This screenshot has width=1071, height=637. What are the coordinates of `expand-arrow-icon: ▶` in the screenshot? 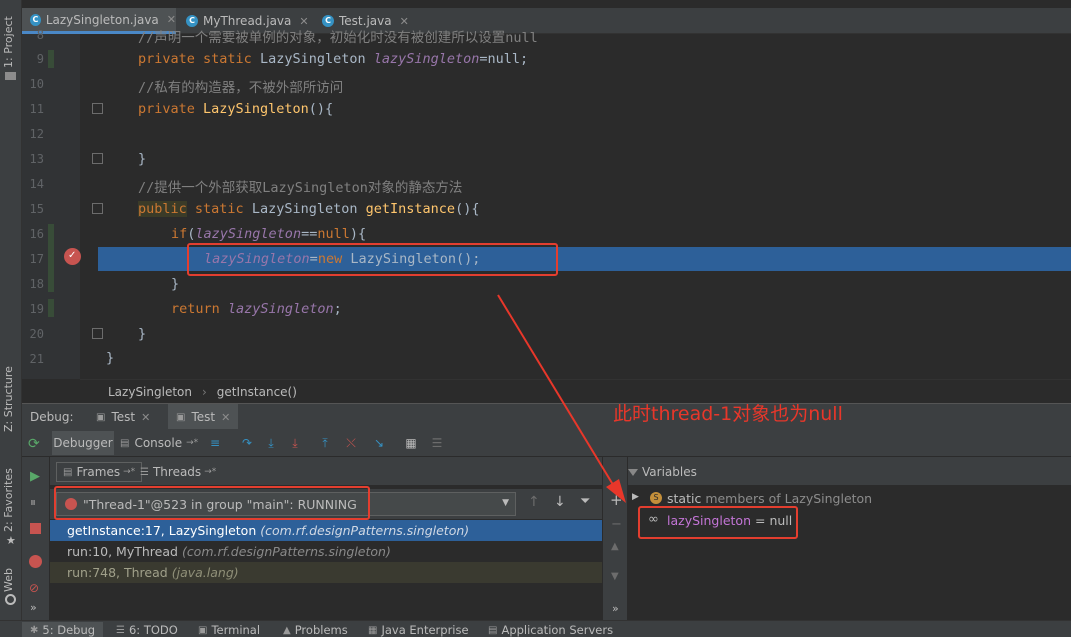 It's located at (635, 497).